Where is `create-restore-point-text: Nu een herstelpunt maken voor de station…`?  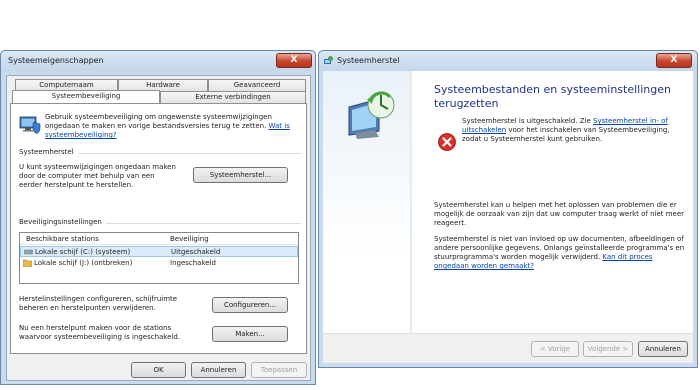
create-restore-point-text: Nu een herstelpunt maken voor de station… is located at coordinates (100, 332).